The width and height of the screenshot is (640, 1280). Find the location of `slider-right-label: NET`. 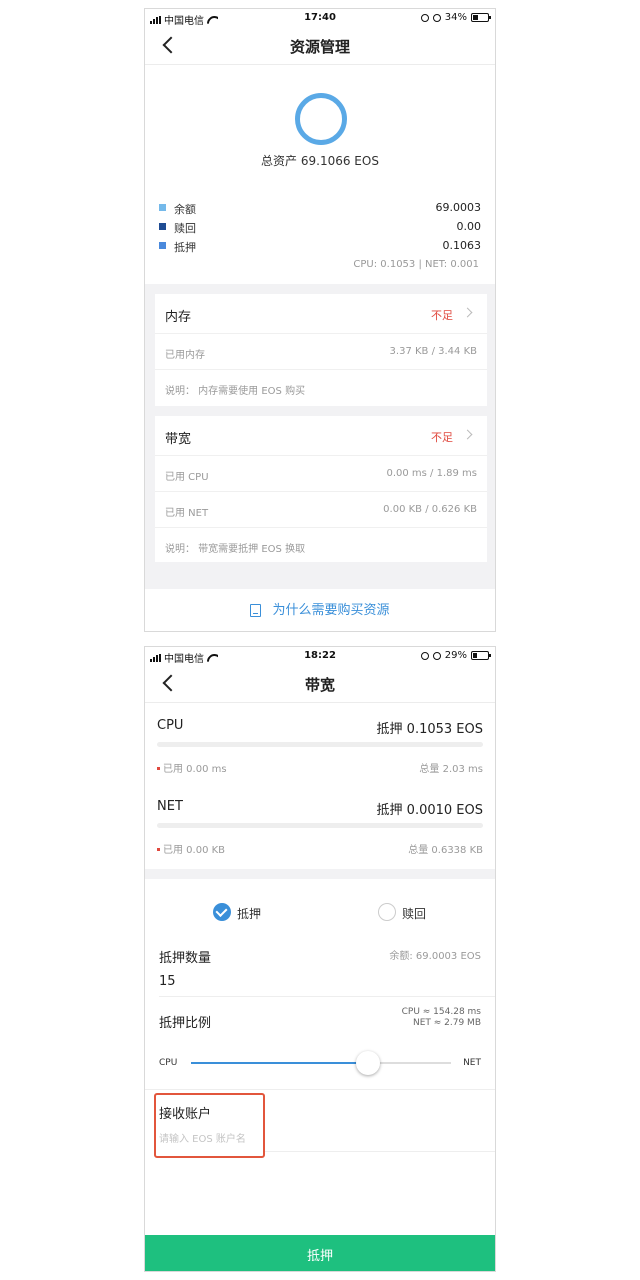

slider-right-label: NET is located at coordinates (472, 1063).